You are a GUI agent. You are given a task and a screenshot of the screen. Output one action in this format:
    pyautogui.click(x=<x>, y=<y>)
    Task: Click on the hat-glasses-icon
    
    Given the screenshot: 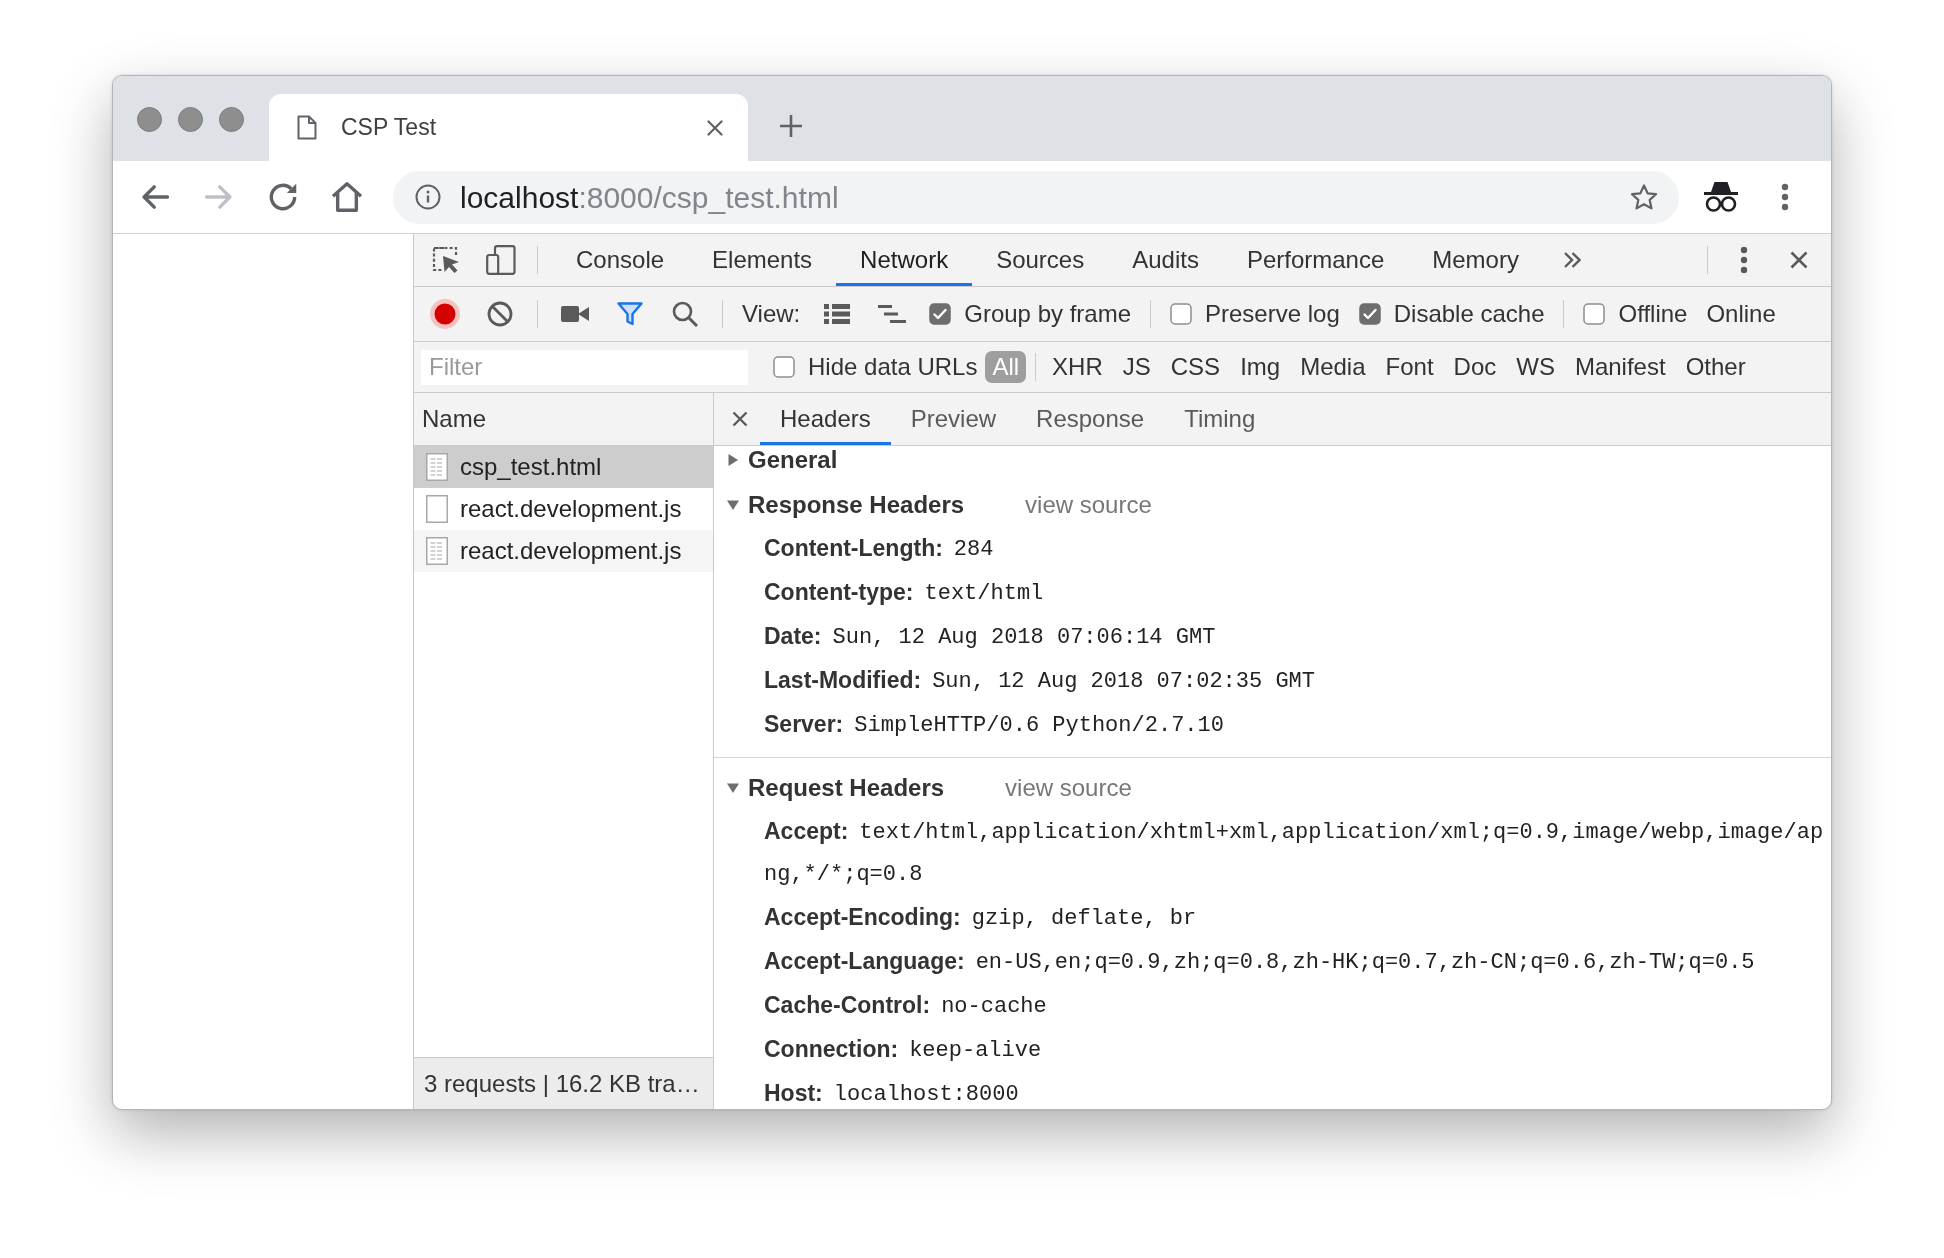 What is the action you would take?
    pyautogui.click(x=1721, y=197)
    